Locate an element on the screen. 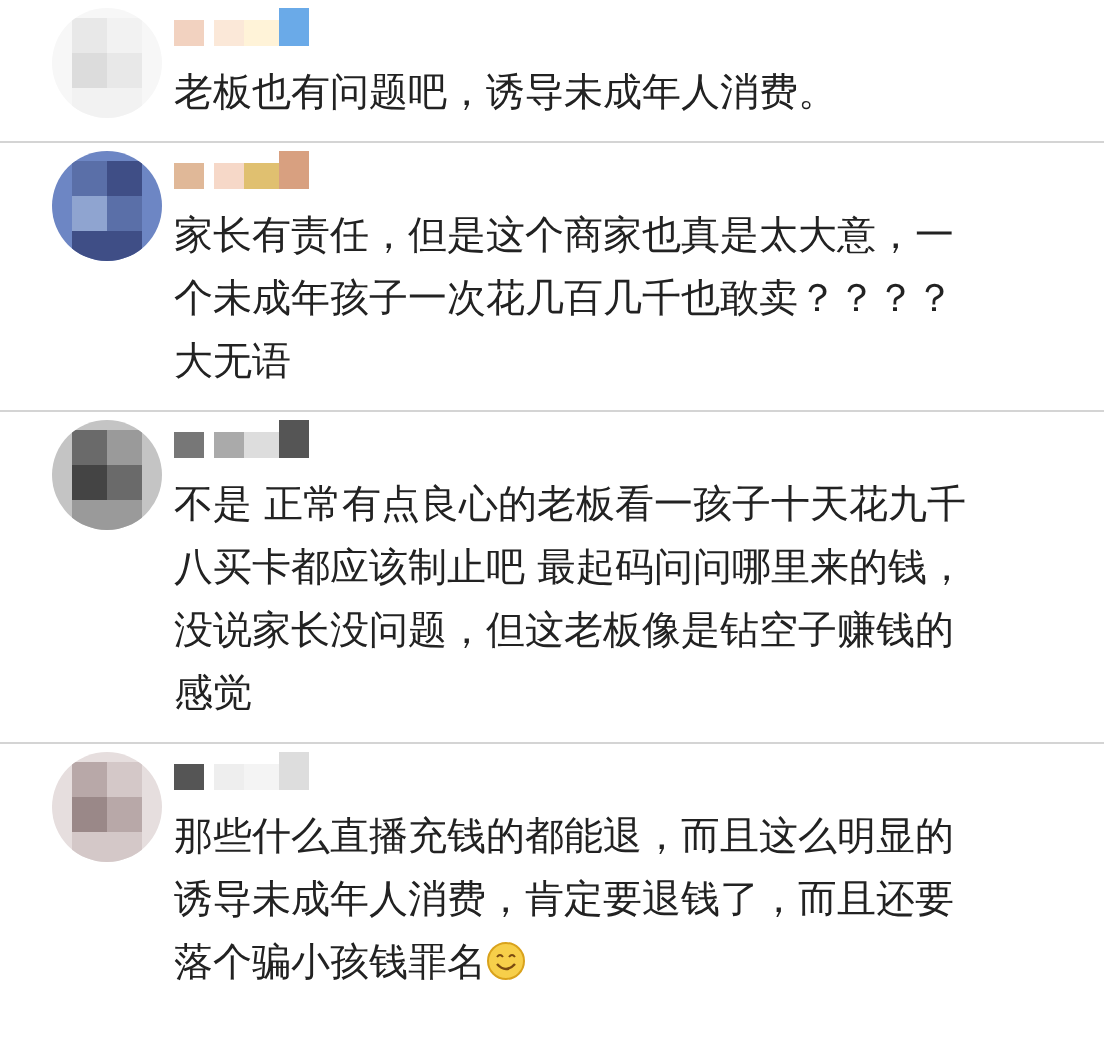 Image resolution: width=1104 pixels, height=1054 pixels. comment-line: 诱导未成年人消费，肯定要退钱了，而且还要 is located at coordinates (564, 898).